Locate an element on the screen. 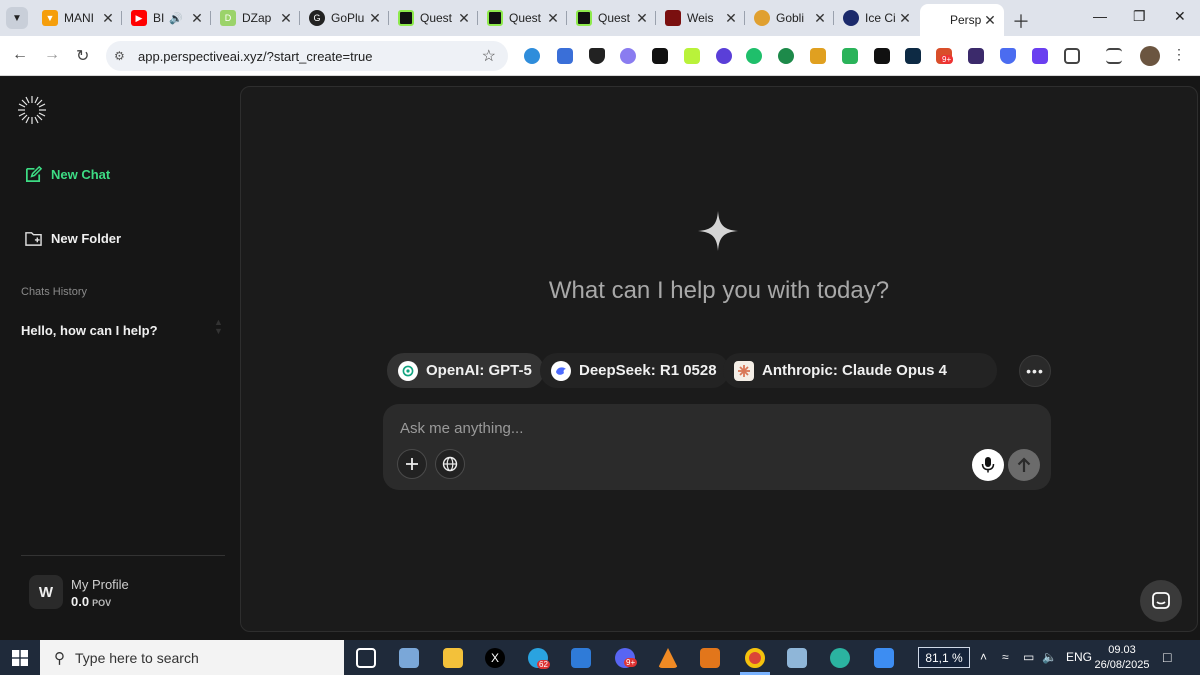  telegram-badge: 62 is located at coordinates (543, 664).